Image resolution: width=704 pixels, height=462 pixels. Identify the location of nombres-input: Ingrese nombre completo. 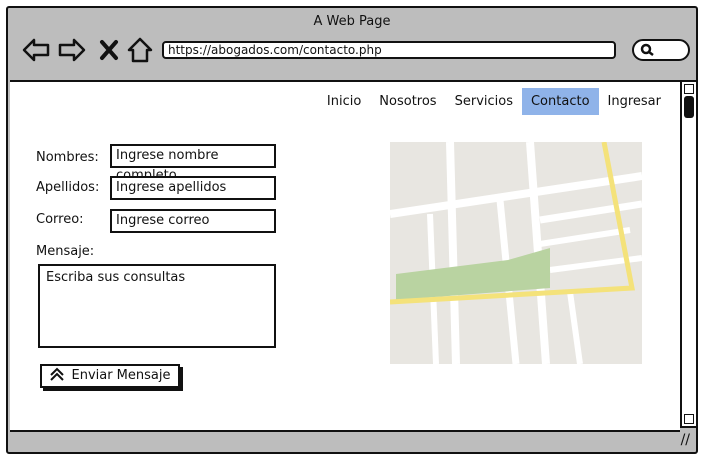
(193, 163).